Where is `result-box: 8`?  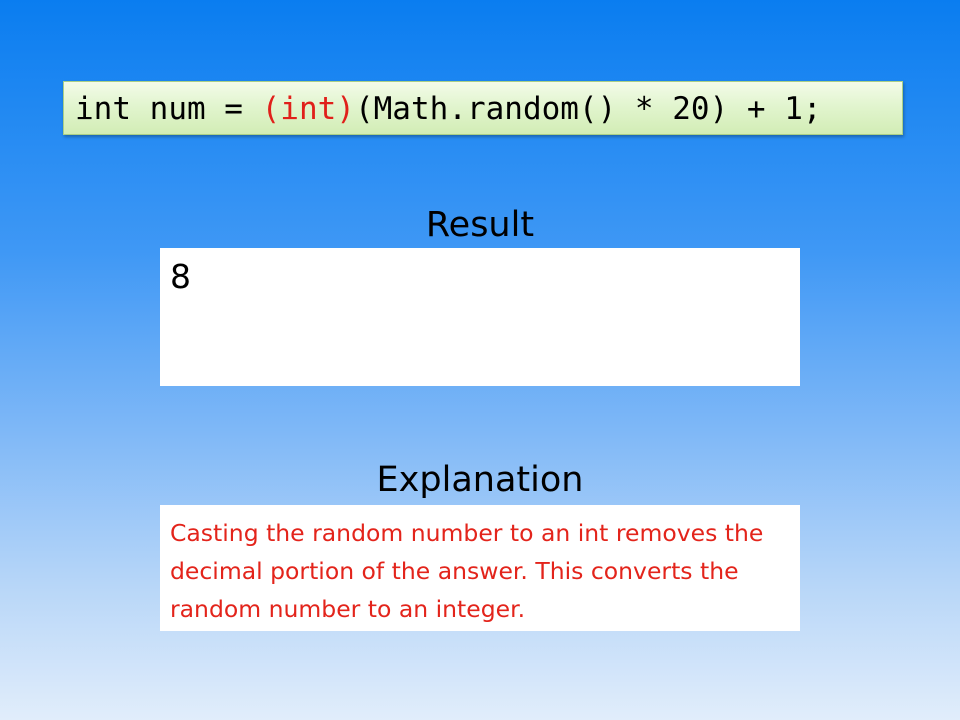
result-box: 8 is located at coordinates (480, 317).